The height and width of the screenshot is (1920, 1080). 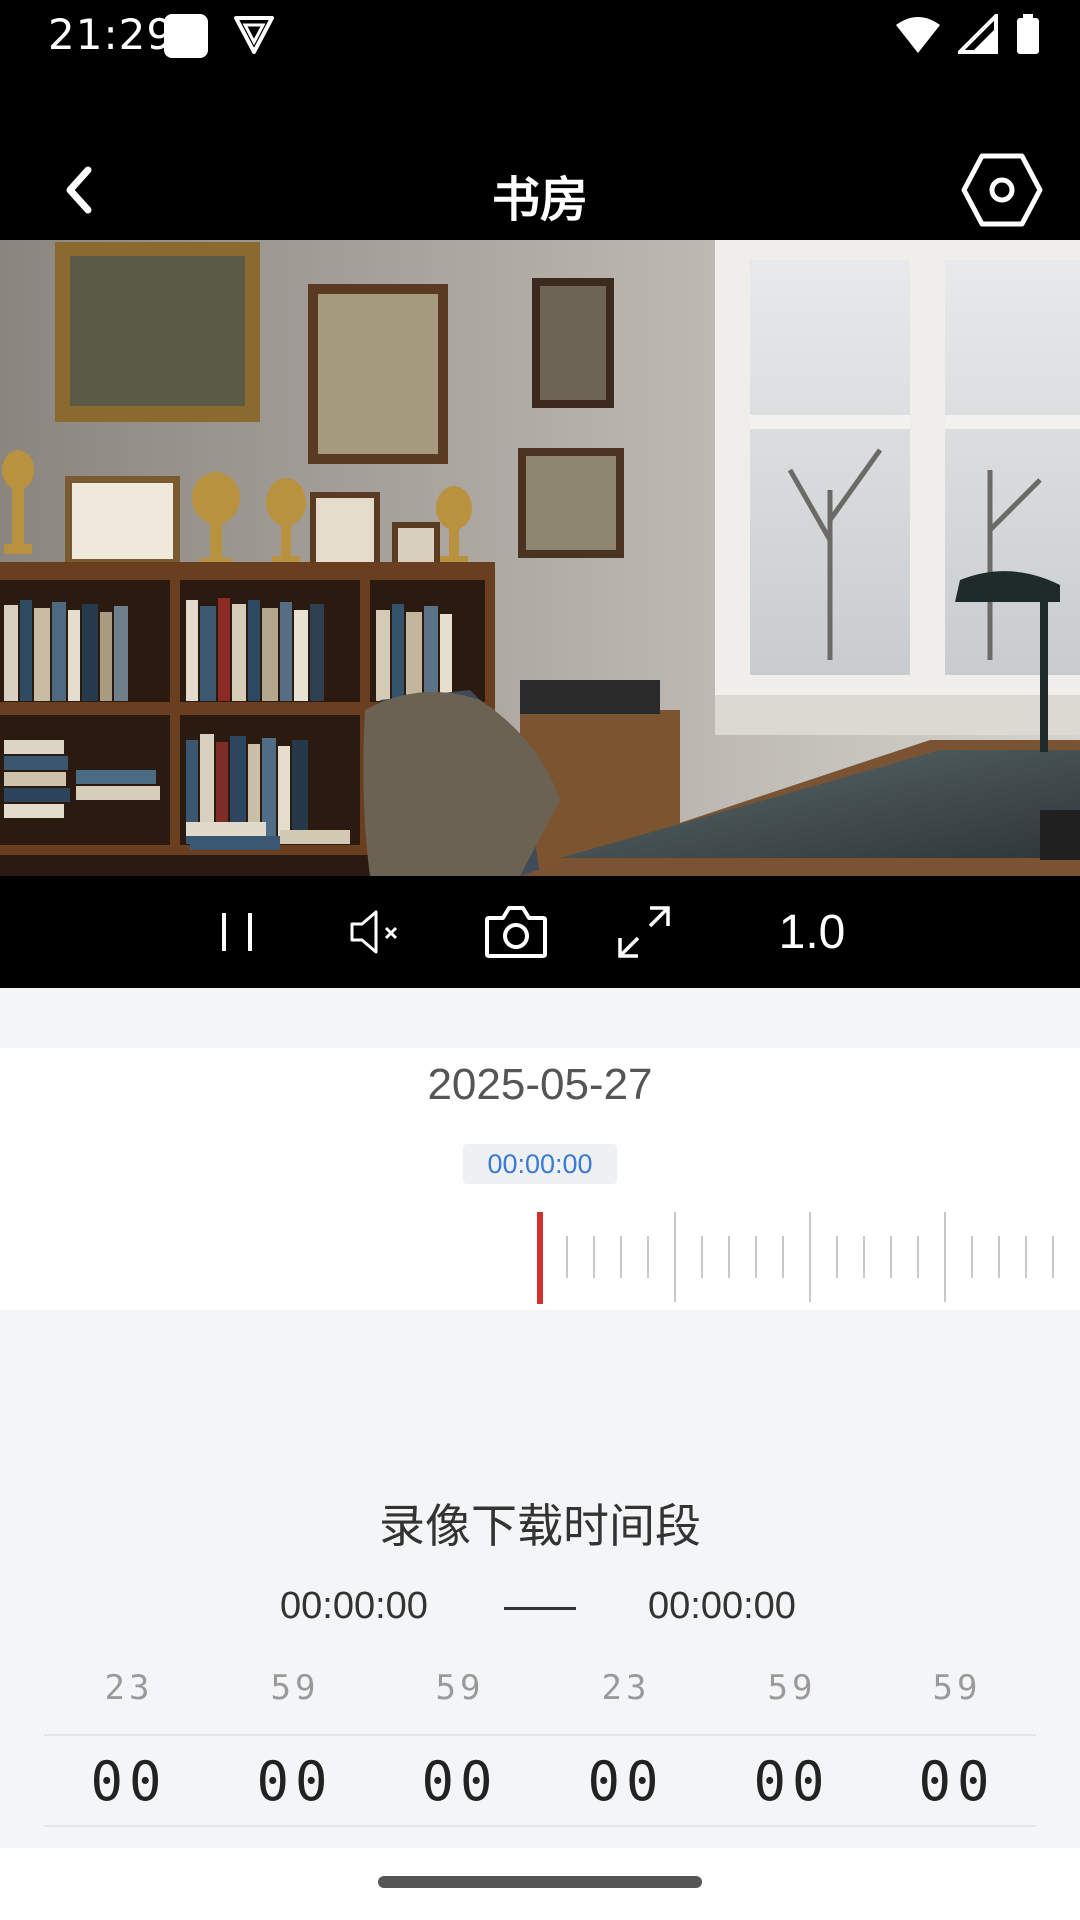 I want to click on pause-icon, so click(x=237, y=932).